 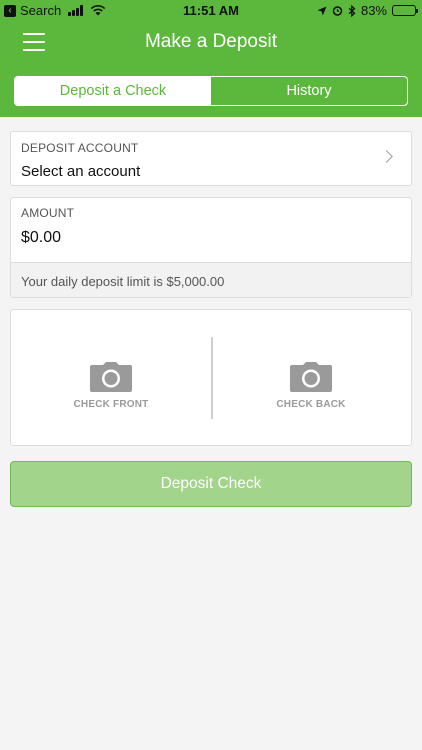 What do you see at coordinates (211, 484) in the screenshot?
I see `deposit-check-button: Deposit Check` at bounding box center [211, 484].